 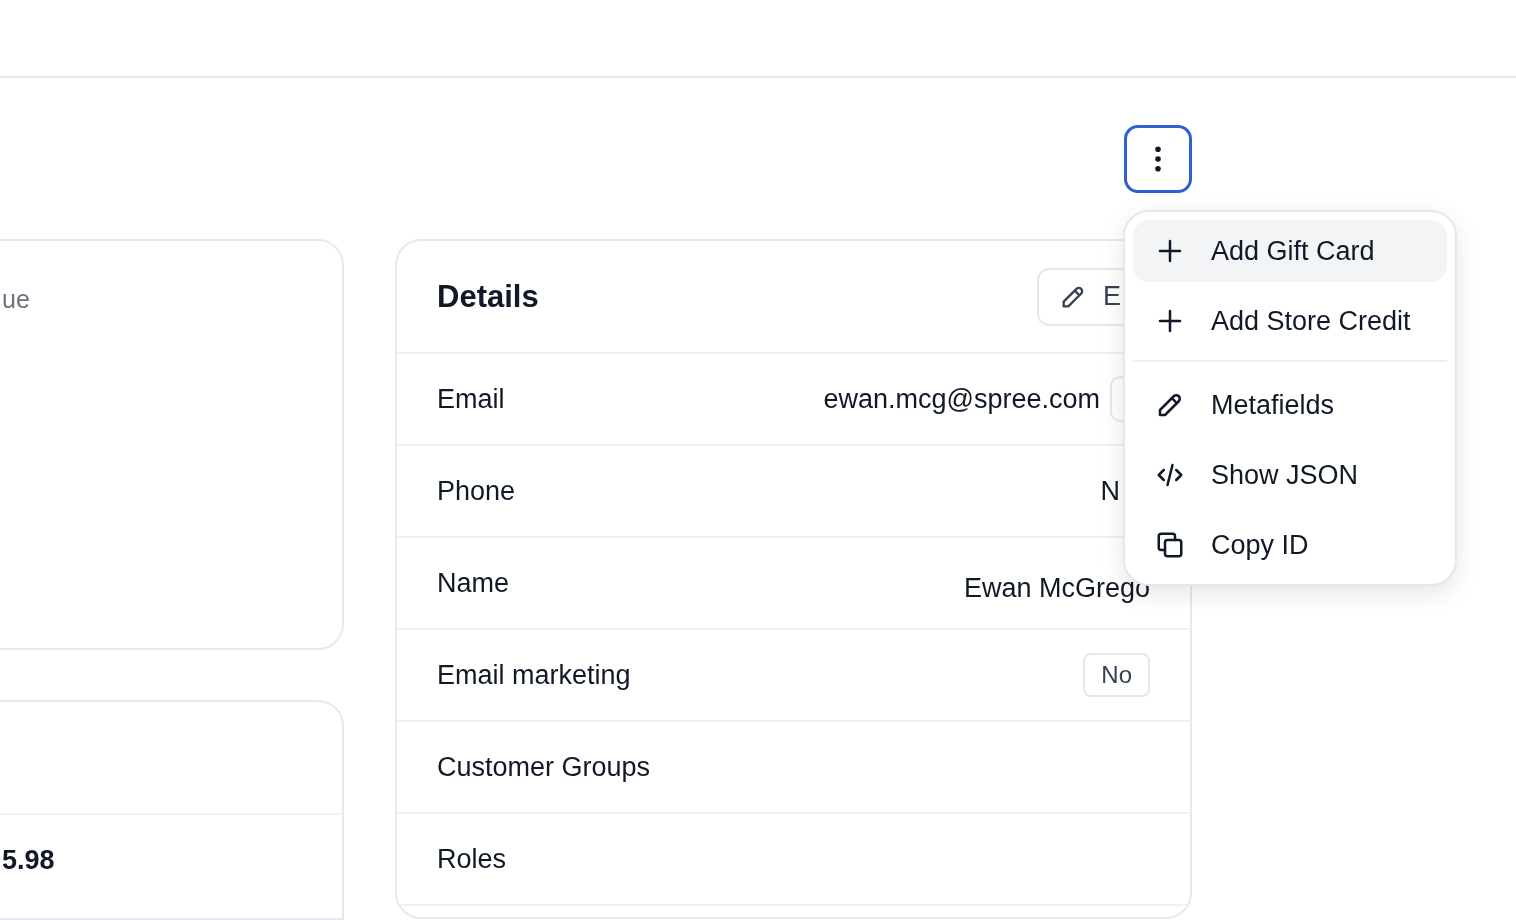 What do you see at coordinates (472, 859) in the screenshot?
I see `field-label: Roles` at bounding box center [472, 859].